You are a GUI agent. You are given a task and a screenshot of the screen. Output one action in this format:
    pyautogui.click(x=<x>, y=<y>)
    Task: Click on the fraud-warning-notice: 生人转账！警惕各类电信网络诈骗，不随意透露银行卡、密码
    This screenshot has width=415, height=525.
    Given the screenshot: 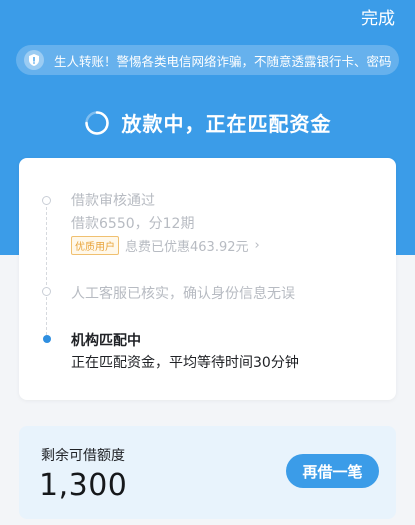 What is the action you would take?
    pyautogui.click(x=207, y=60)
    